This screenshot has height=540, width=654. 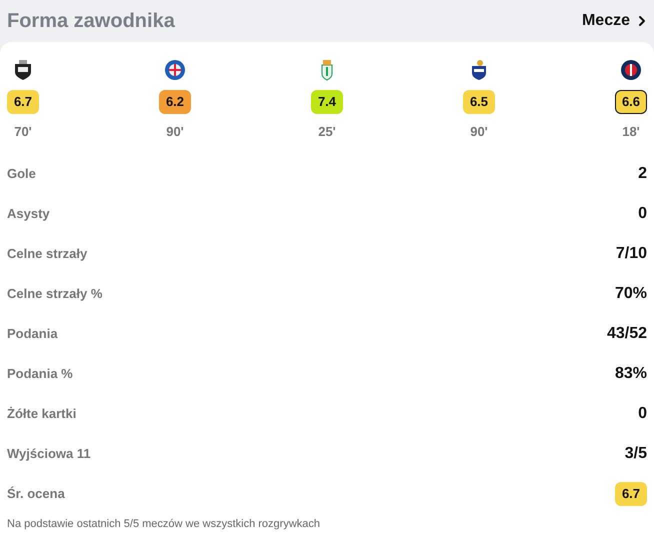 What do you see at coordinates (54, 293) in the screenshot?
I see `stat-label: Celne strzały %` at bounding box center [54, 293].